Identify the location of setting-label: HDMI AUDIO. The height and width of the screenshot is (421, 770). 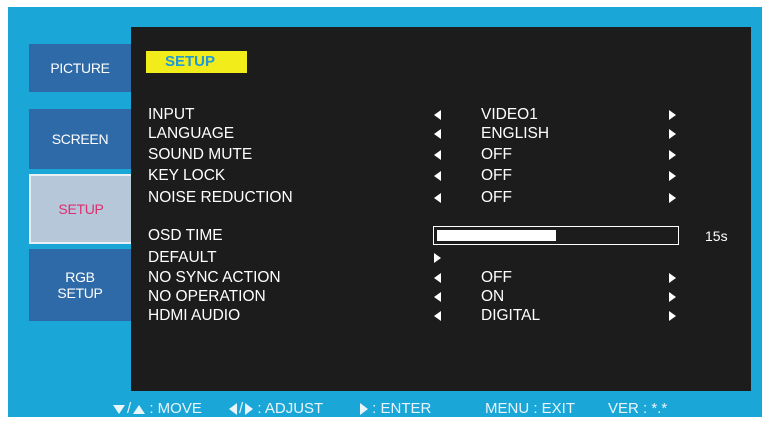
(194, 315).